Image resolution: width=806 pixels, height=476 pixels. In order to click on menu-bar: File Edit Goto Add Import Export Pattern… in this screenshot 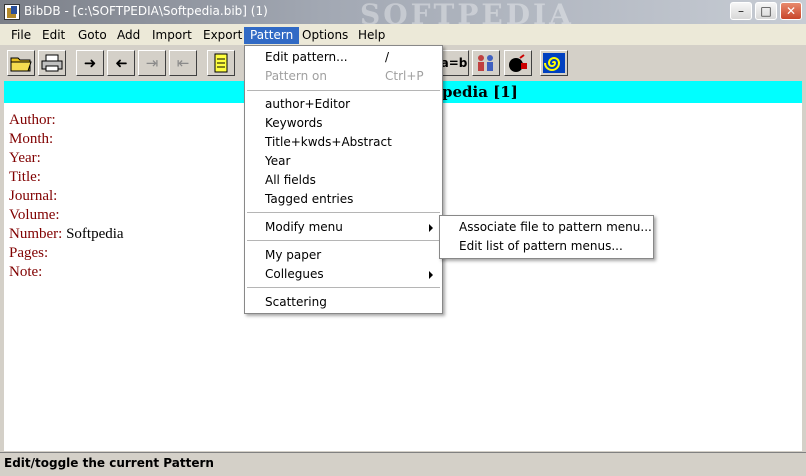, I will do `click(403, 34)`.